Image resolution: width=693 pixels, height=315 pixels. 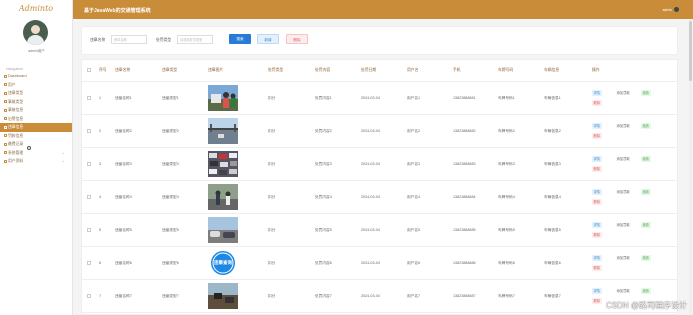 I want to click on cell-content: 处罚内容6, so click(x=323, y=263).